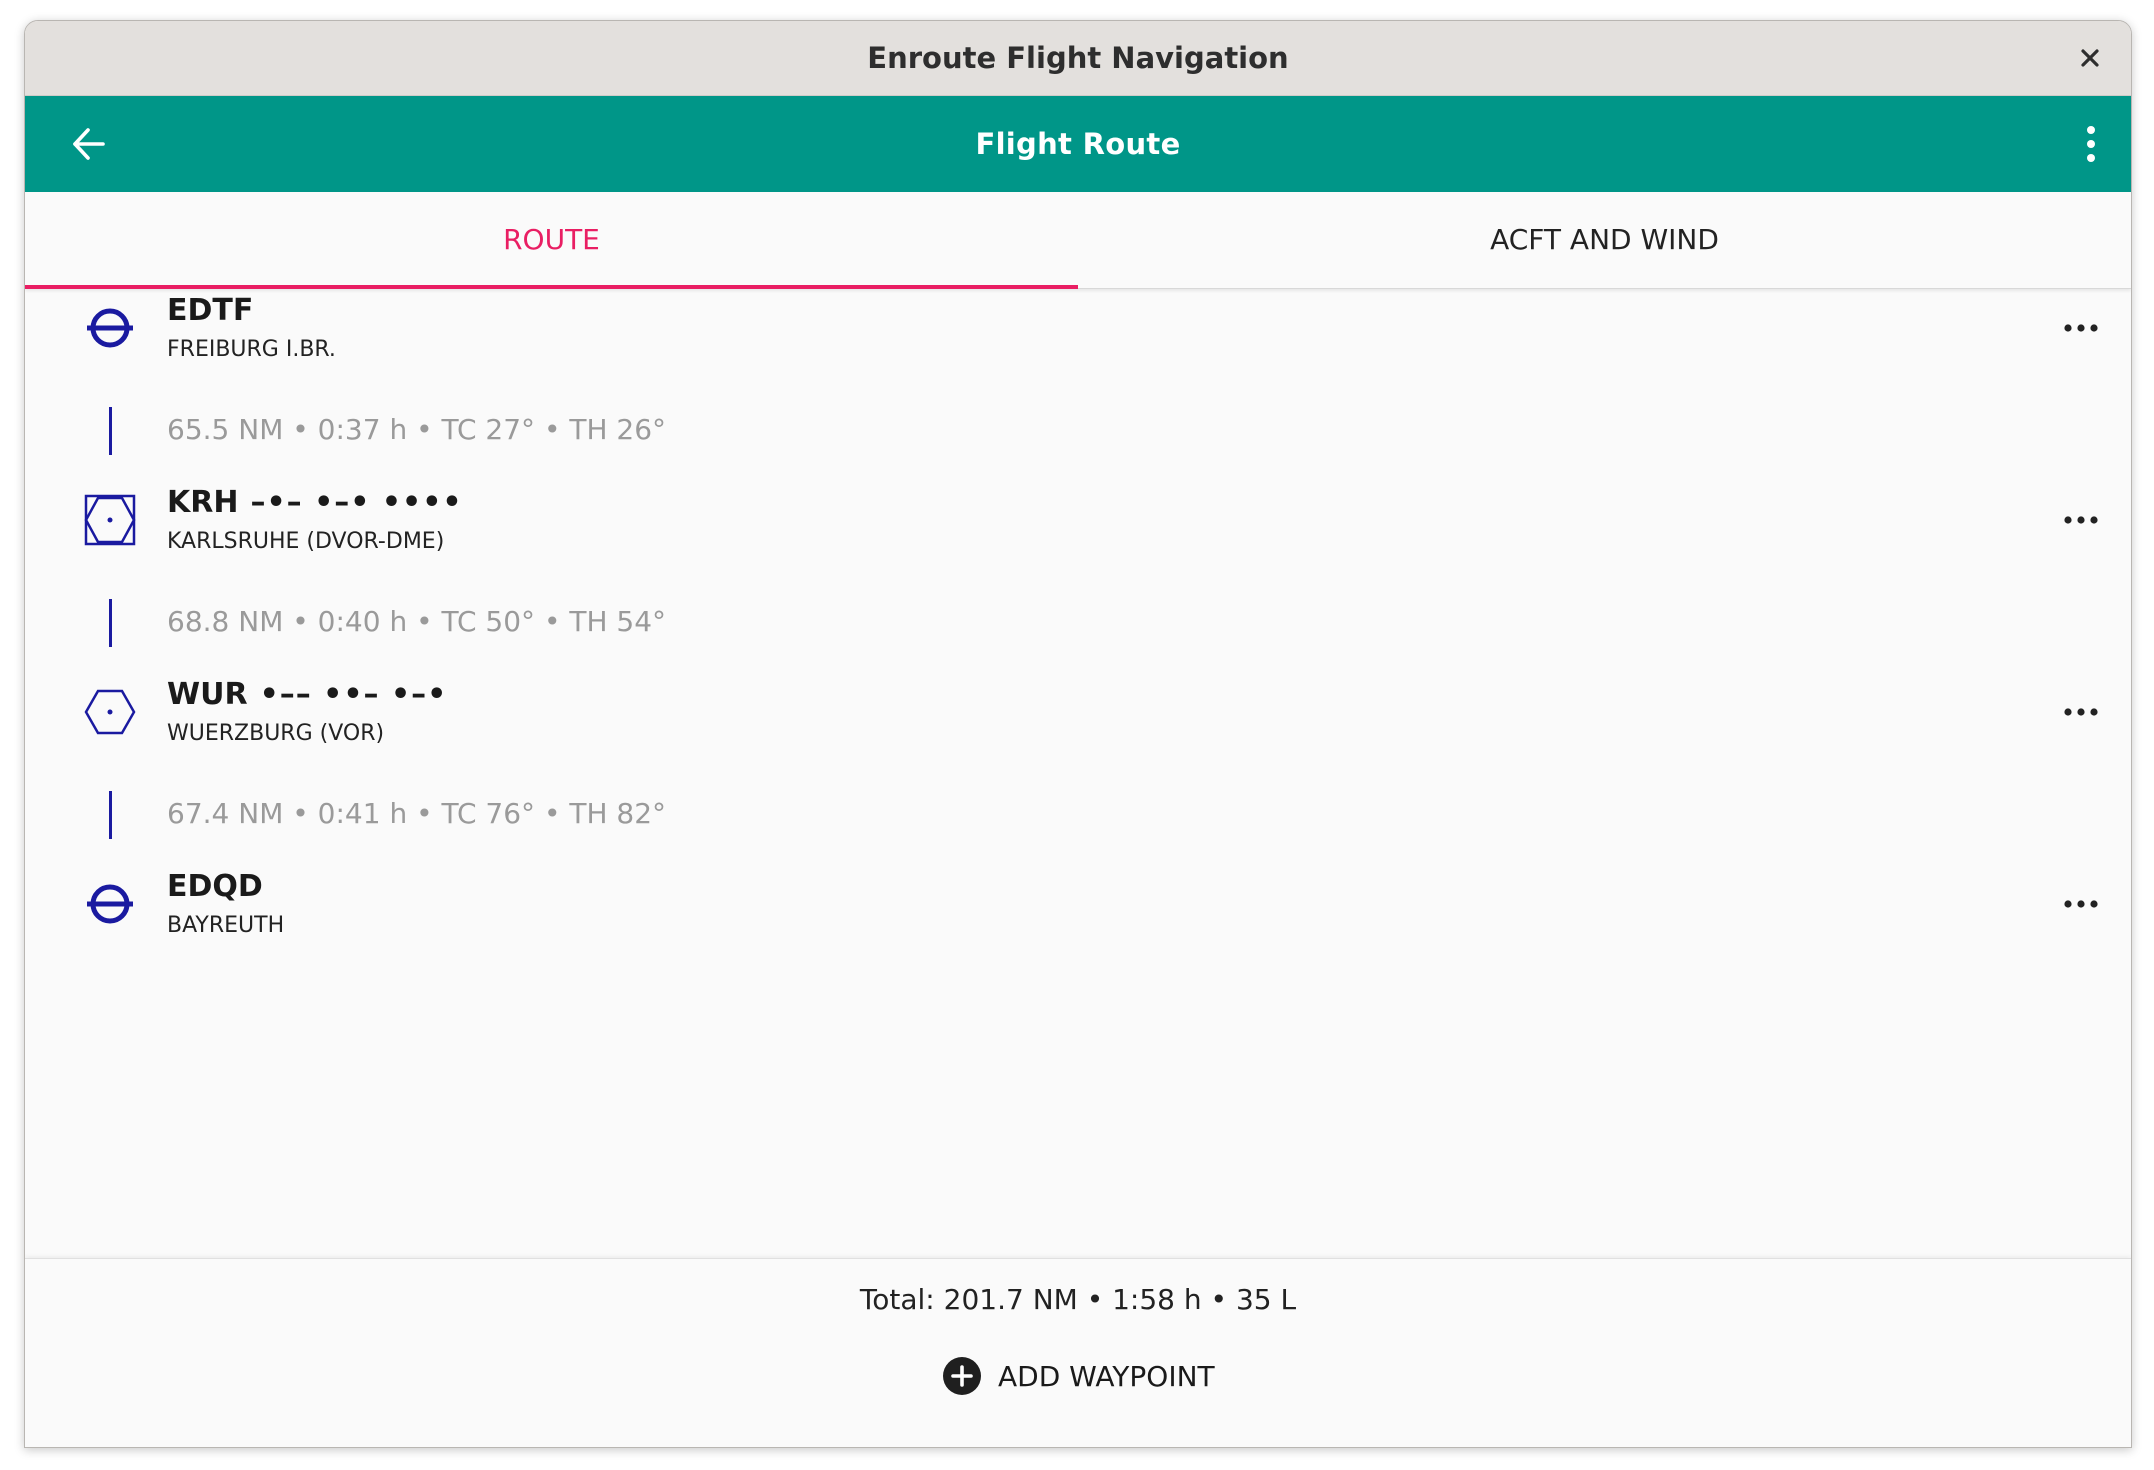 The height and width of the screenshot is (1470, 2154). I want to click on waypoint-code: EDTF, so click(216, 310).